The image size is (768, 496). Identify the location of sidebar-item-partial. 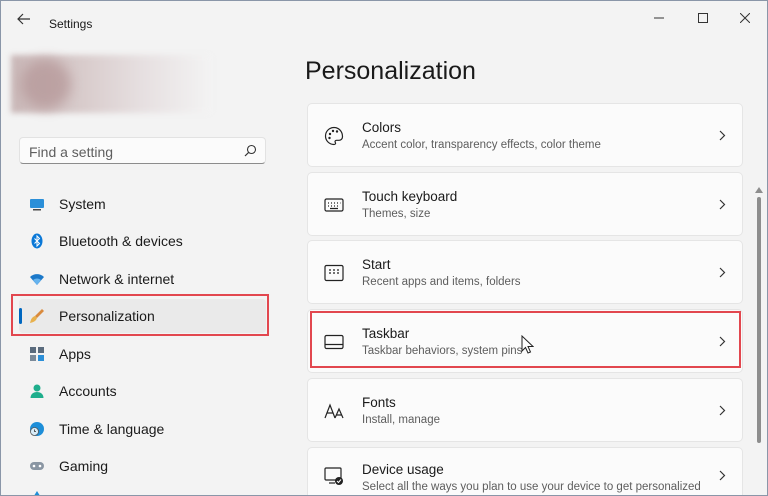
(142, 491).